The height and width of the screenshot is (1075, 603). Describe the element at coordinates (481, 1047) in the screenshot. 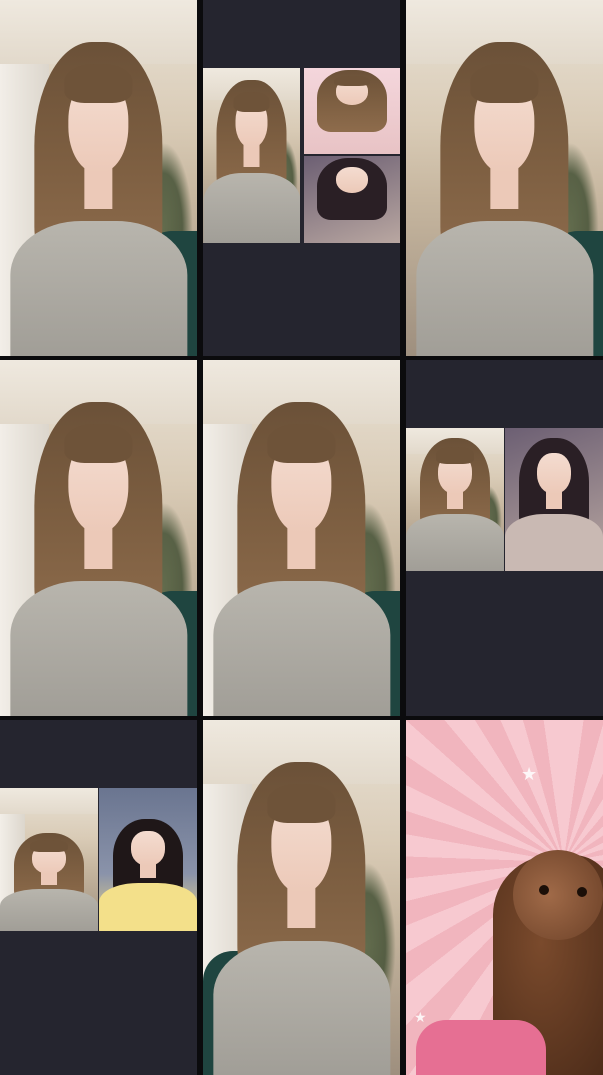

I see `pink-clothing` at that location.